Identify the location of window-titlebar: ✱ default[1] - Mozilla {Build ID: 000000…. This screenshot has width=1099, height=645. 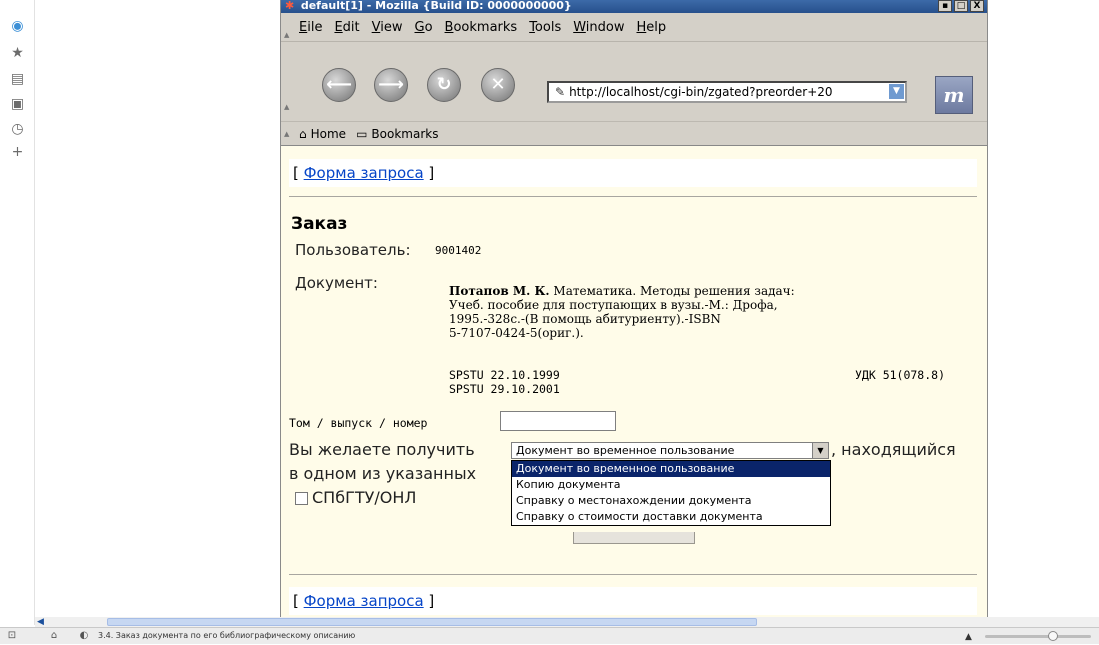
(634, 6).